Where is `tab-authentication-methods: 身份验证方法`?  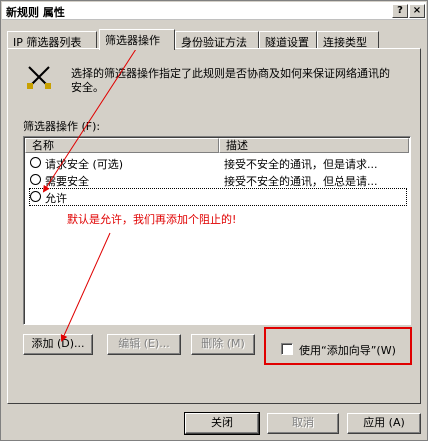 tab-authentication-methods: 身份验证方法 is located at coordinates (217, 40).